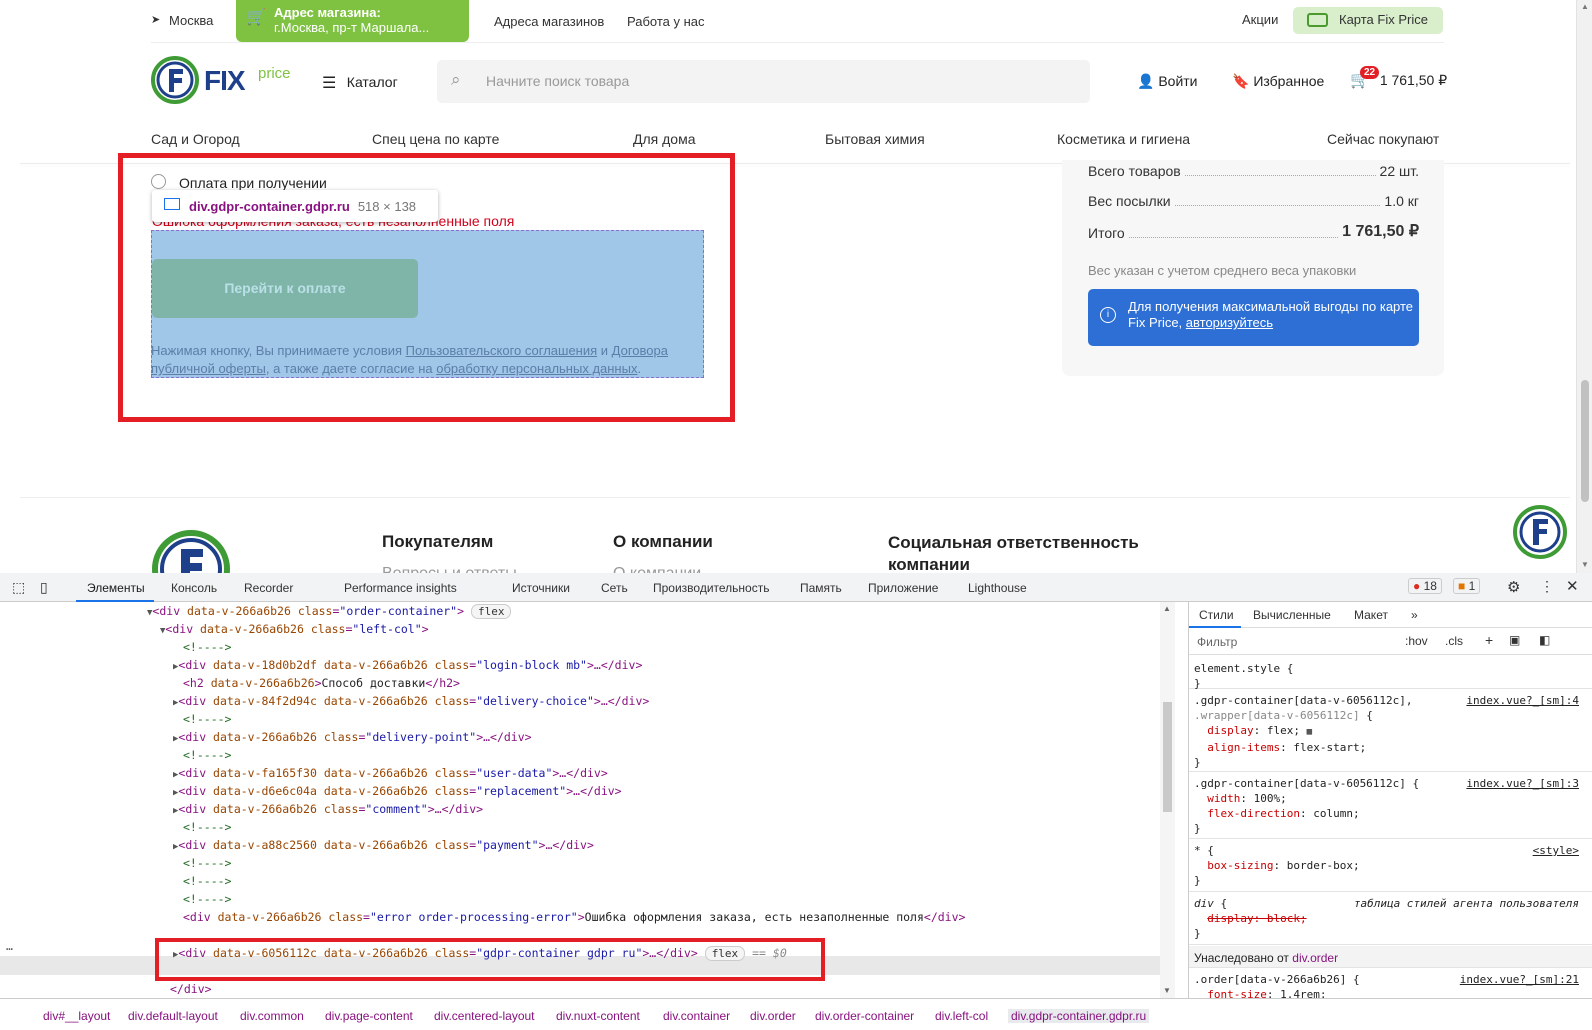 The width and height of the screenshot is (1592, 1030). Describe the element at coordinates (274, 73) in the screenshot. I see `logo-sub: price` at that location.